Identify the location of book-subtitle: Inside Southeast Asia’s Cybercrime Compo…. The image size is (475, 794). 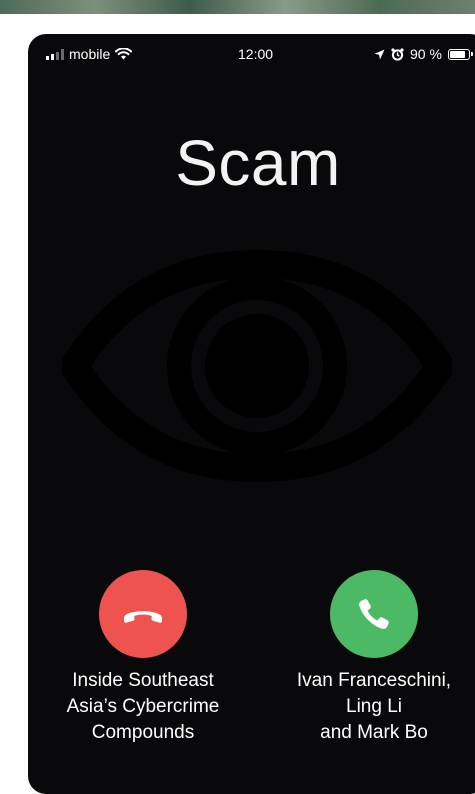
(143, 707).